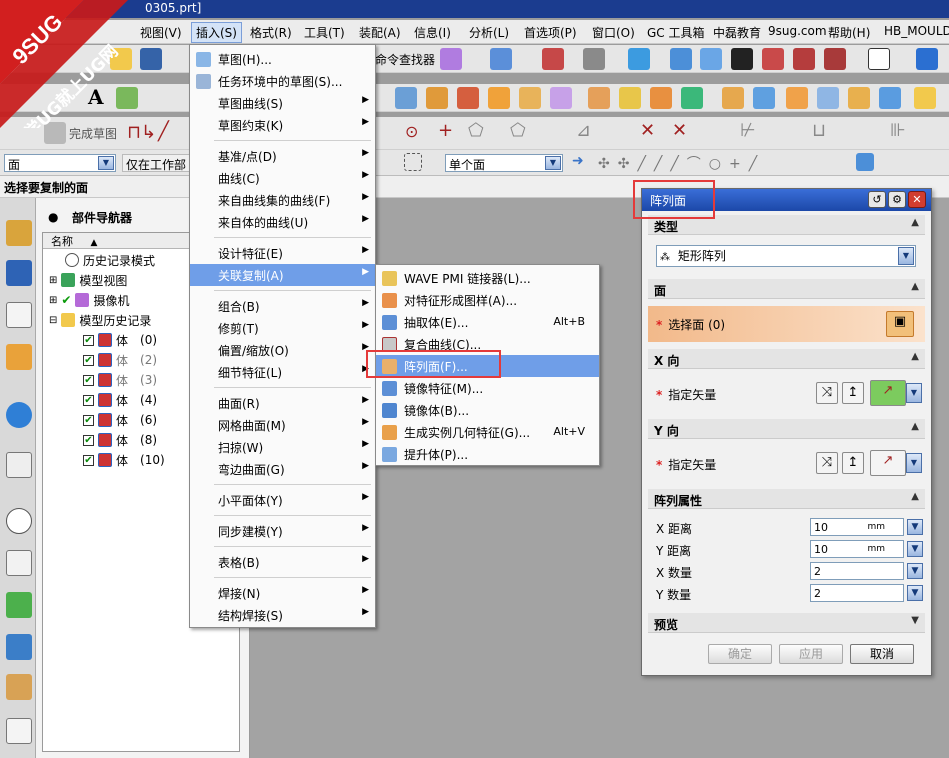 The image size is (949, 758). What do you see at coordinates (19, 521) in the screenshot?
I see `history-clock-icon` at bounding box center [19, 521].